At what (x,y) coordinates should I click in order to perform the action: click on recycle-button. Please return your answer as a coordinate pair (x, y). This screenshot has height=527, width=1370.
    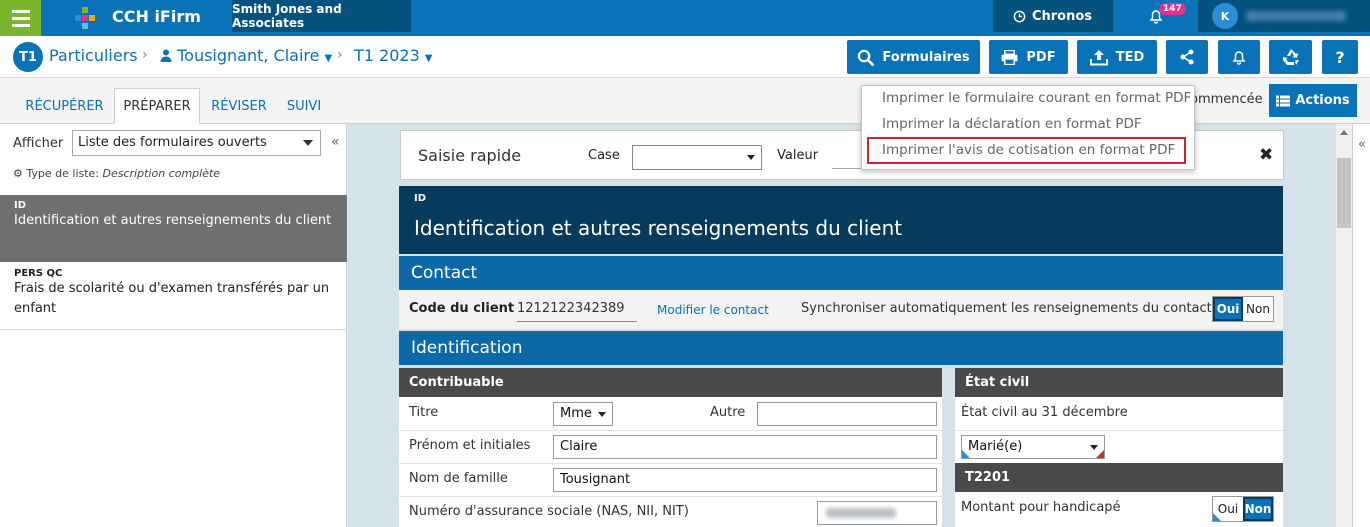
    Looking at the image, I should click on (1290, 57).